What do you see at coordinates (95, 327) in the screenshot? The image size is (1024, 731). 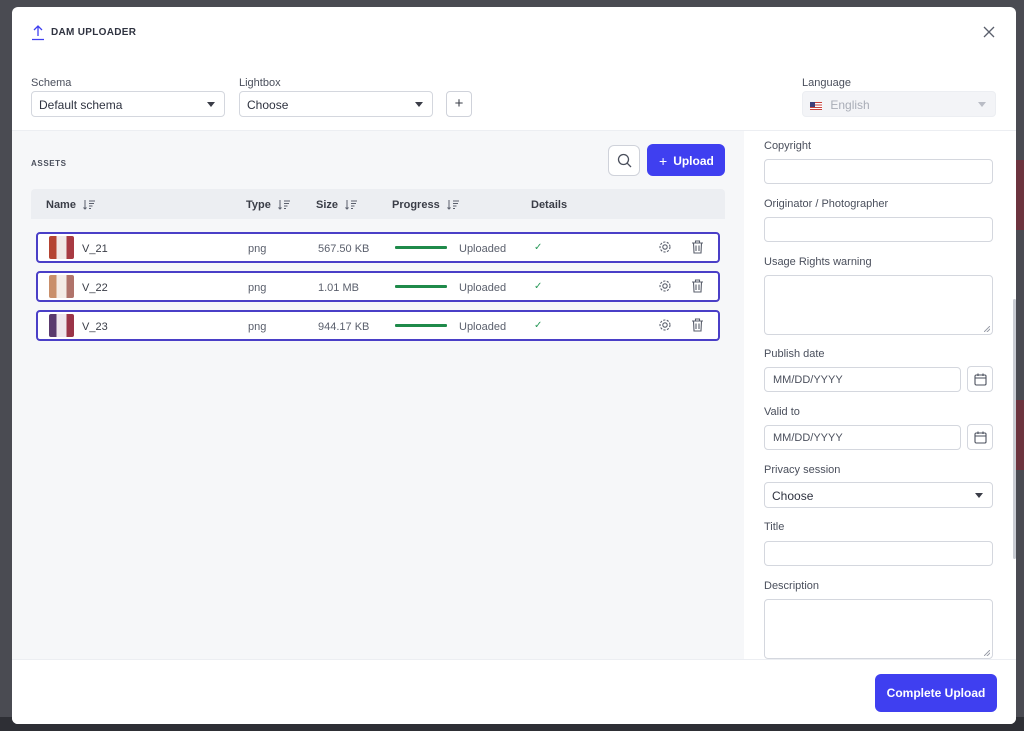 I see `asset-name: V_23` at bounding box center [95, 327].